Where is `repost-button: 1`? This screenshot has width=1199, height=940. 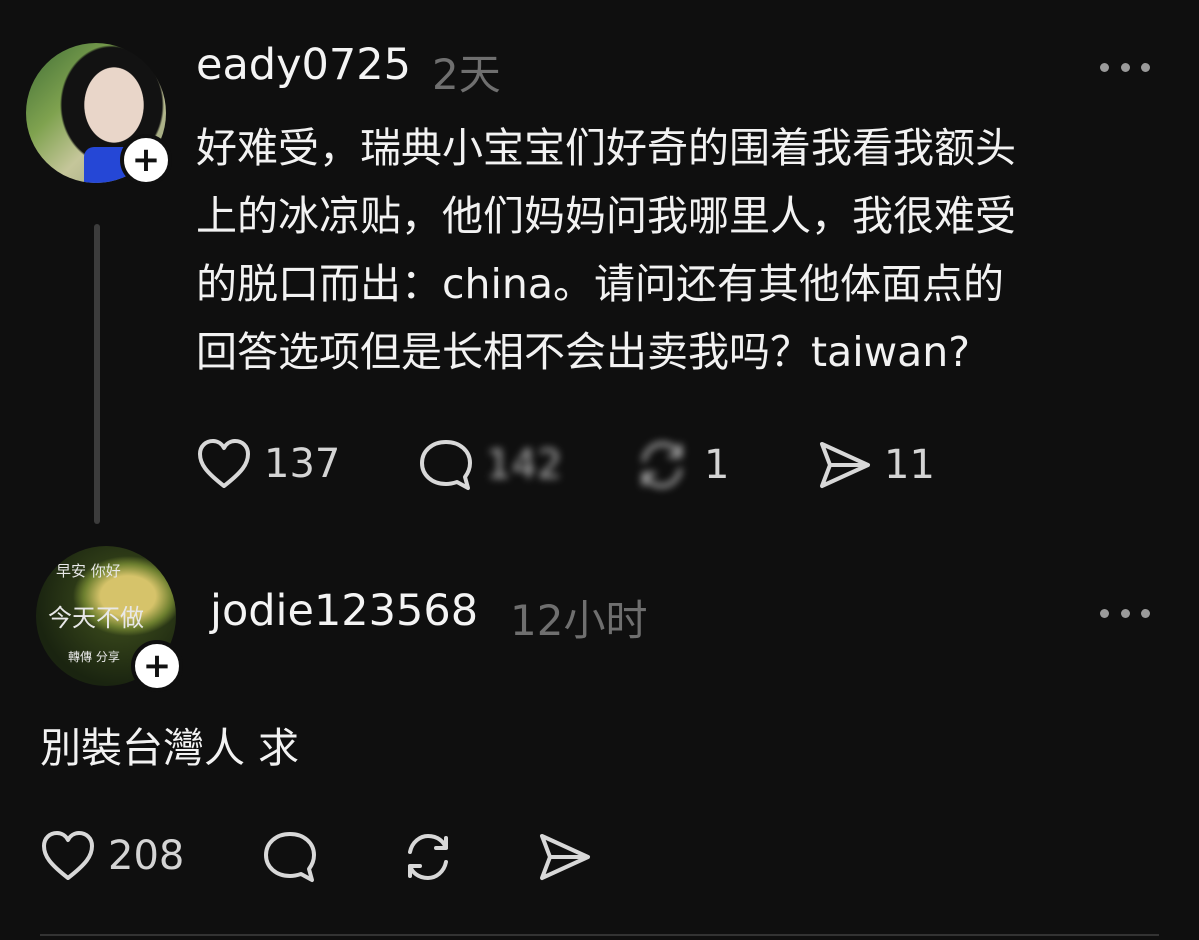 repost-button: 1 is located at coordinates (680, 465).